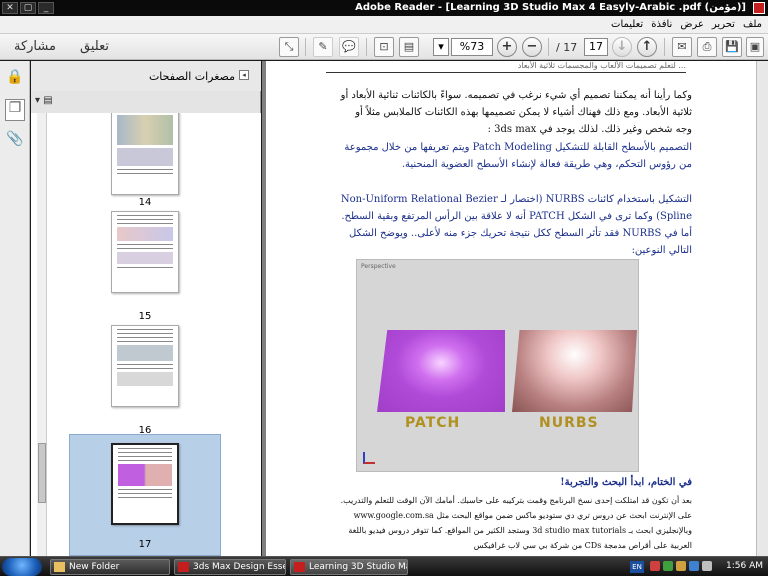 This screenshot has height=576, width=768. What do you see at coordinates (744, 566) in the screenshot?
I see `clock: 1:56 AM` at bounding box center [744, 566].